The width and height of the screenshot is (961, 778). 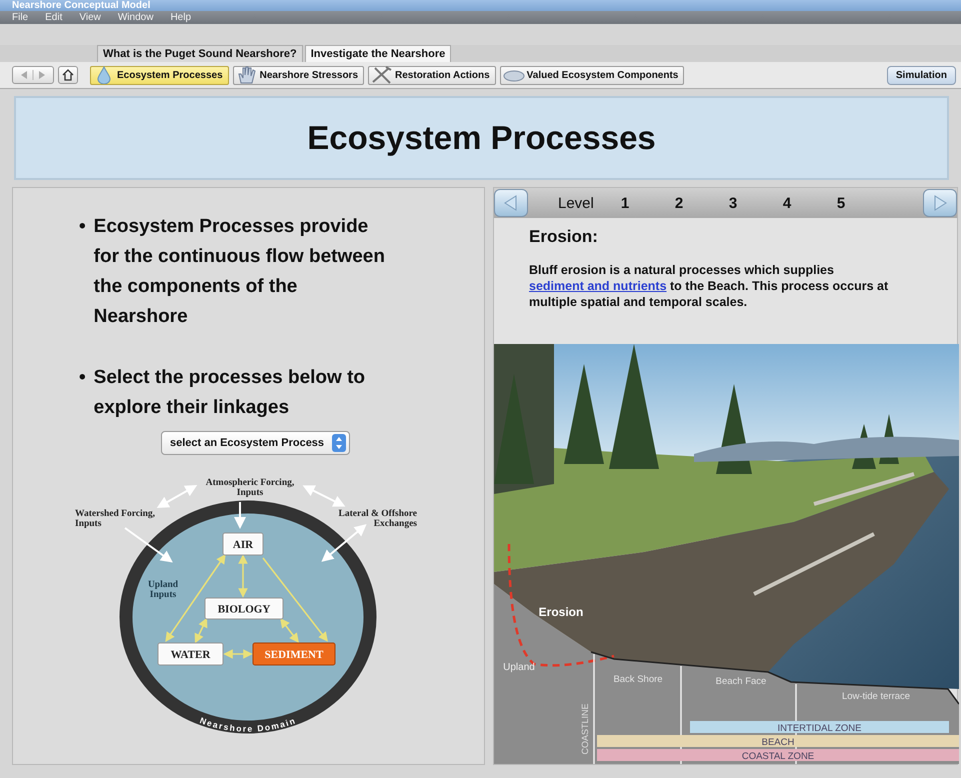 What do you see at coordinates (481, 138) in the screenshot?
I see `page-title: Ecosystem Processes` at bounding box center [481, 138].